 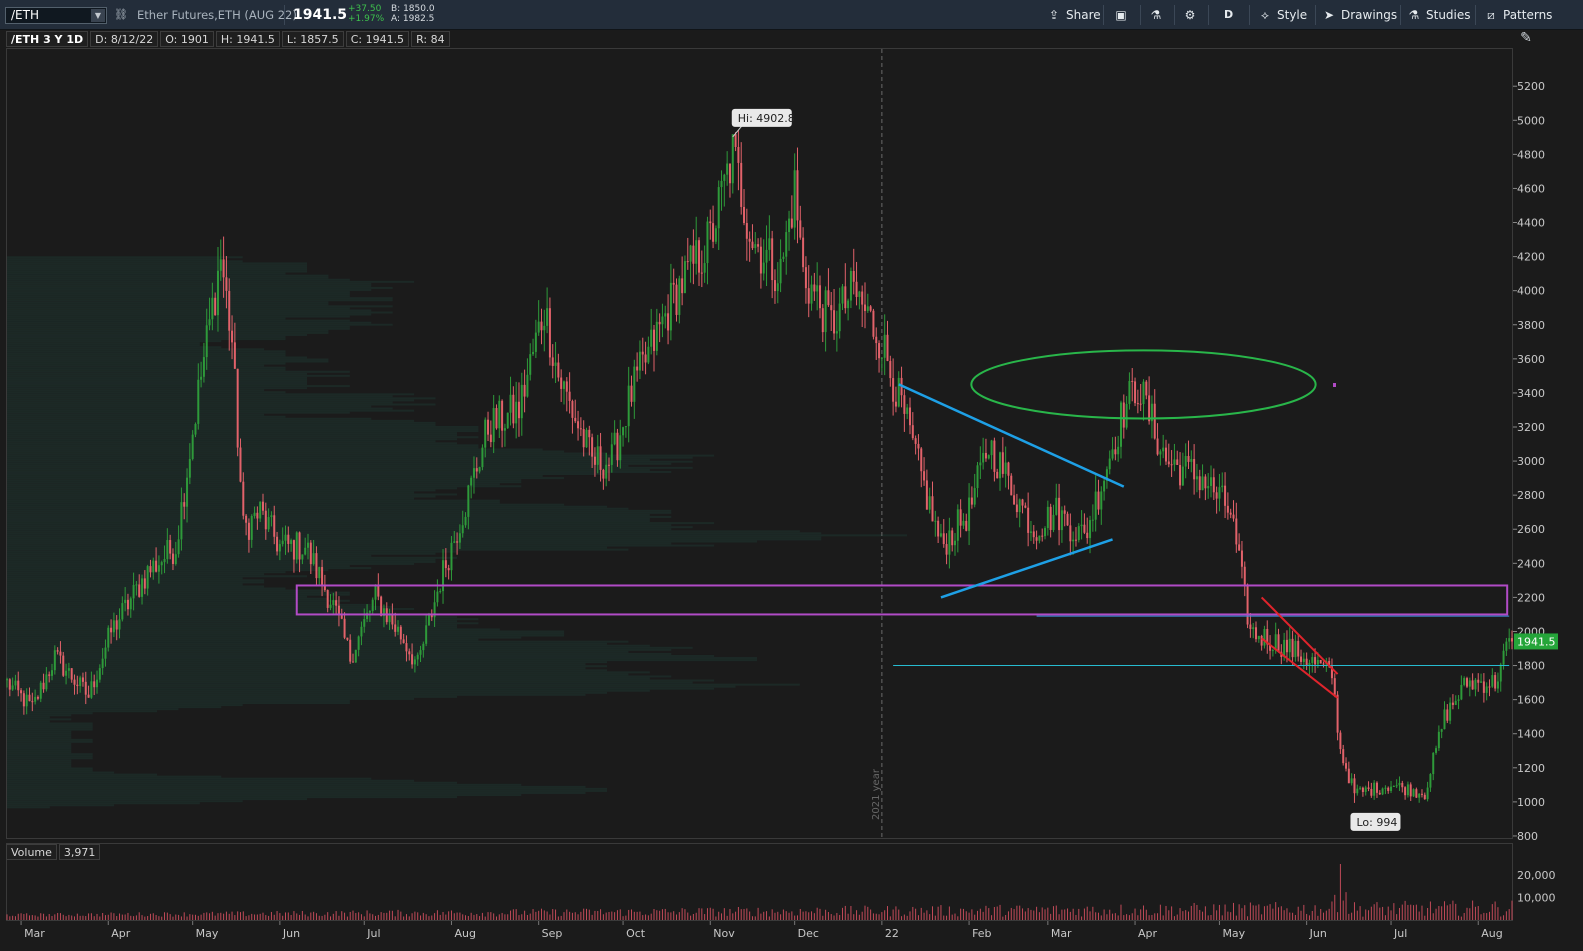 What do you see at coordinates (1536, 875) in the screenshot?
I see `volume-axis-label: 20,000` at bounding box center [1536, 875].